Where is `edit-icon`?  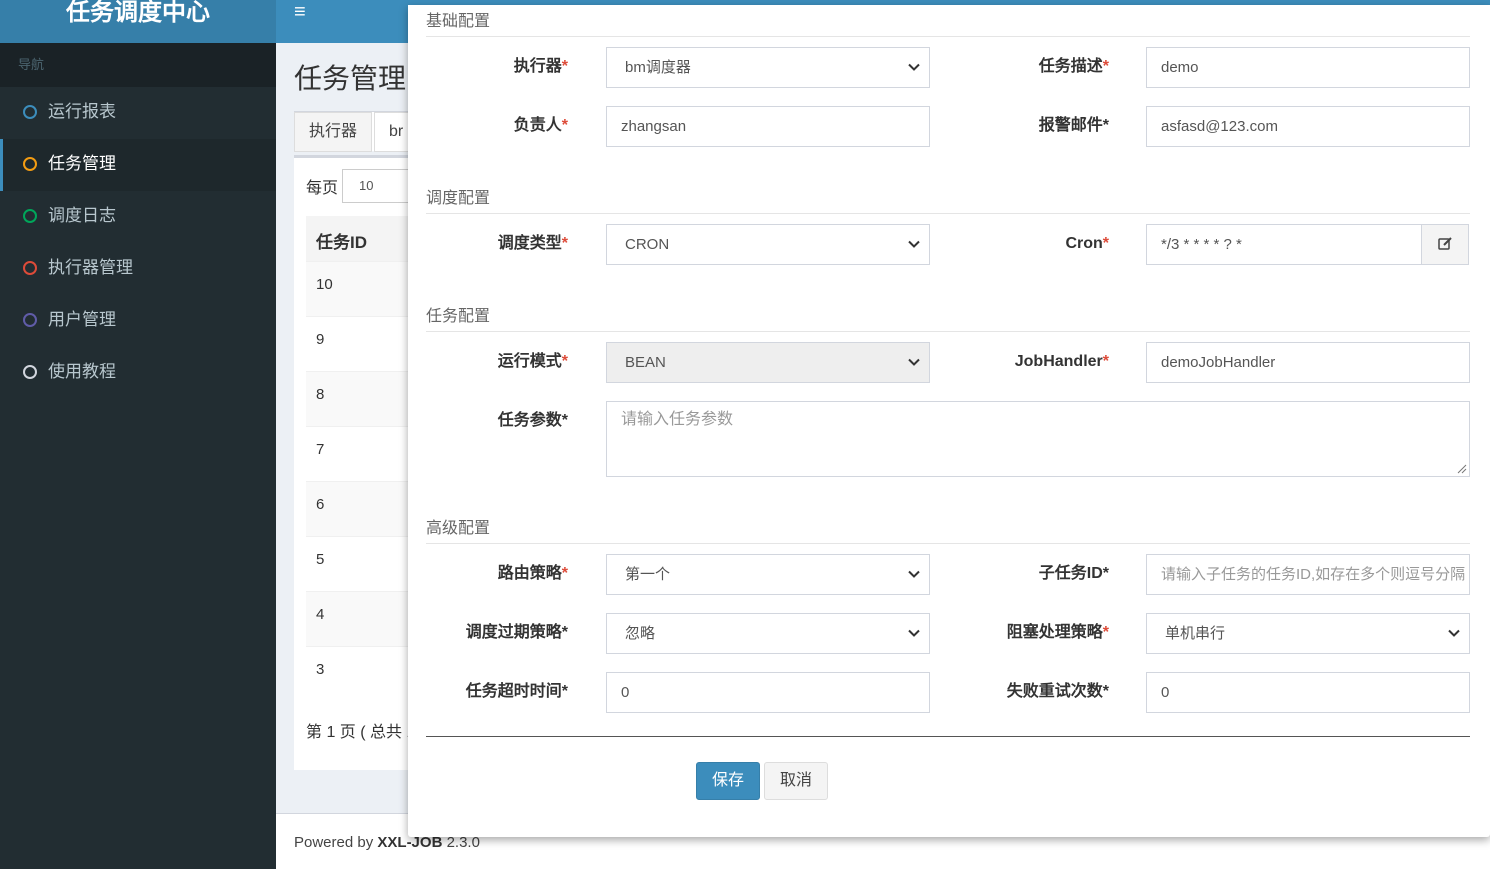
edit-icon is located at coordinates (1445, 243).